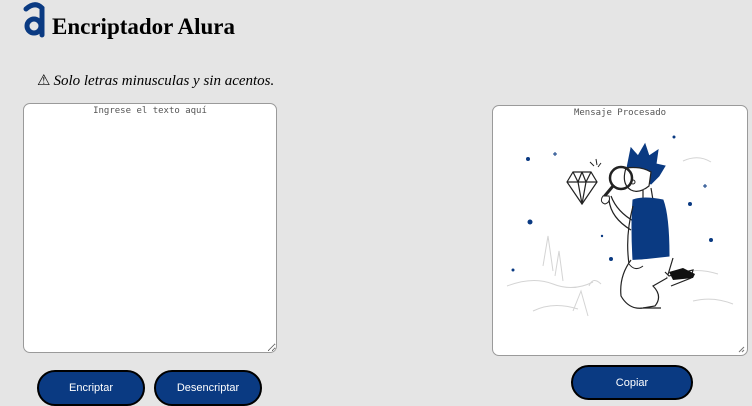 This screenshot has height=406, width=752. What do you see at coordinates (620, 113) in the screenshot?
I see `output-label: Mensaje Procesado` at bounding box center [620, 113].